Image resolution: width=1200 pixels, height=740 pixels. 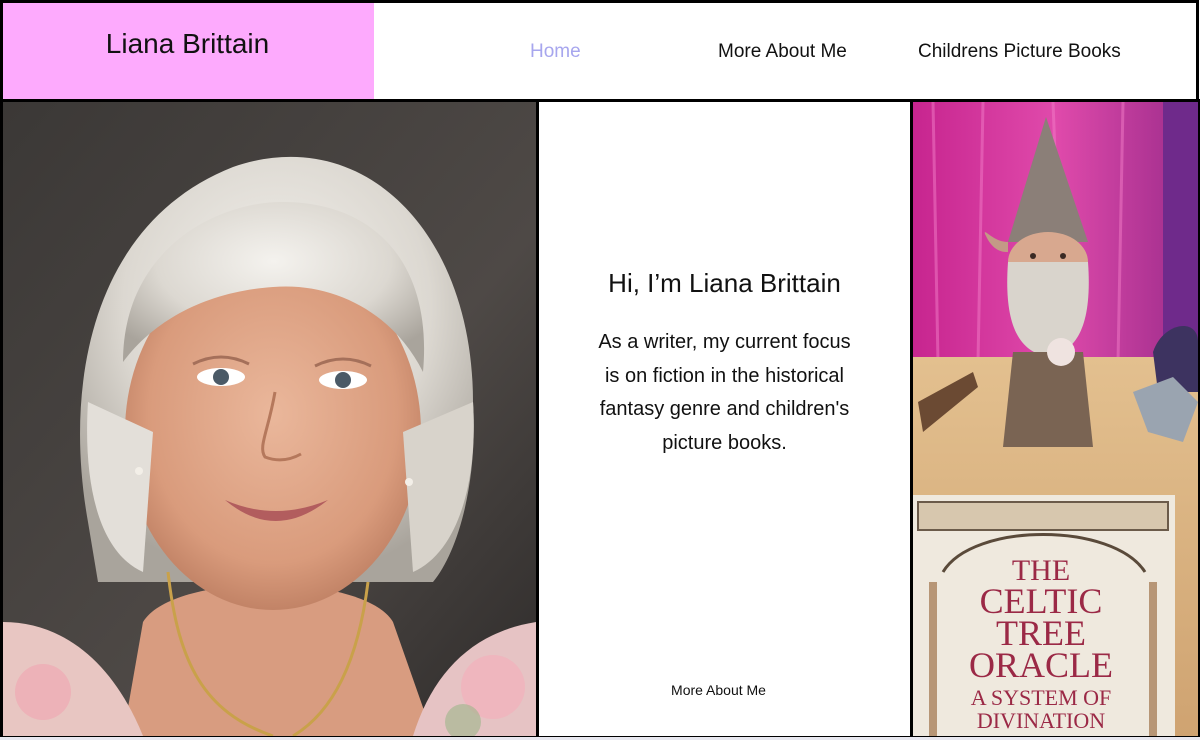 I want to click on nav-item-childrens-picture-books: Childrens Picture Books, so click(x=1019, y=52).